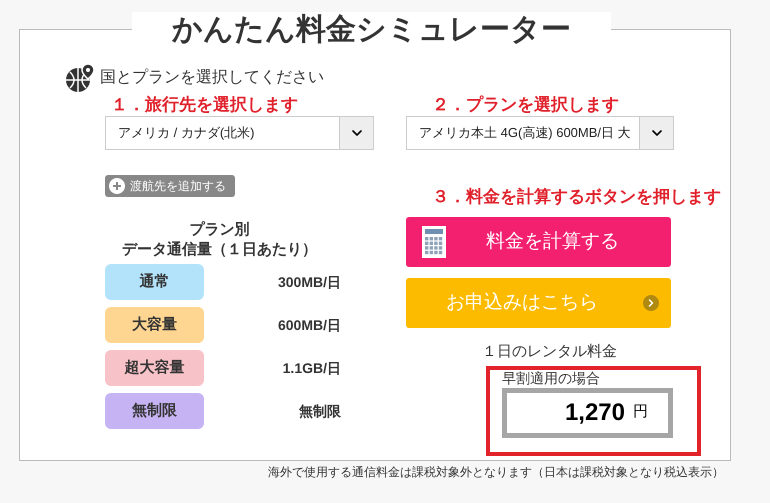 This screenshot has height=503, width=770. What do you see at coordinates (154, 325) in the screenshot?
I see `plan-tag: 大容量` at bounding box center [154, 325].